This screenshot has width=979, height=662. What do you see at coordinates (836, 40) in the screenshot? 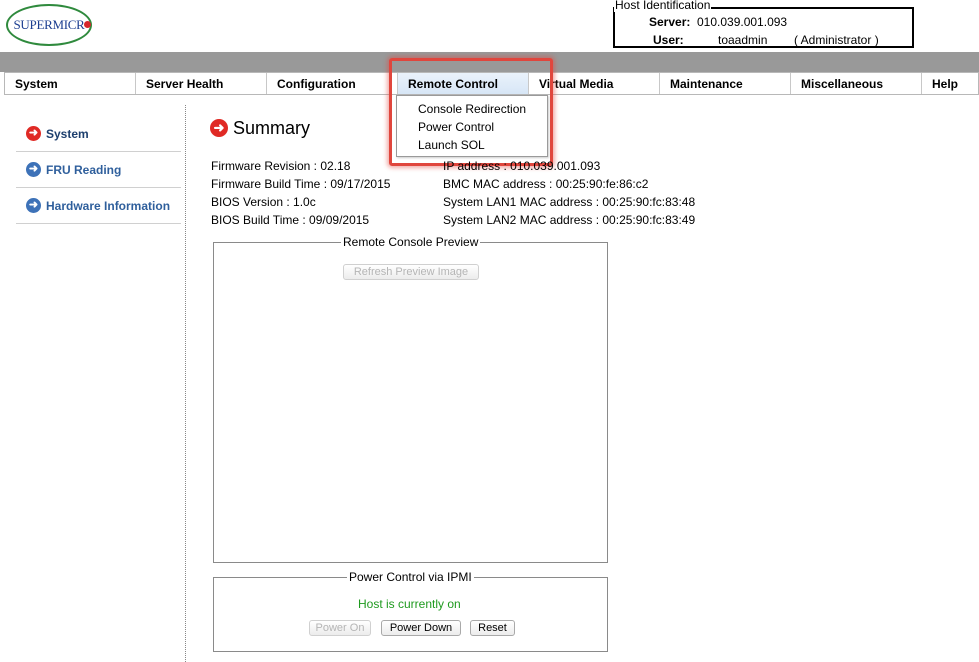
I see `user-role: ( Administrator )` at bounding box center [836, 40].